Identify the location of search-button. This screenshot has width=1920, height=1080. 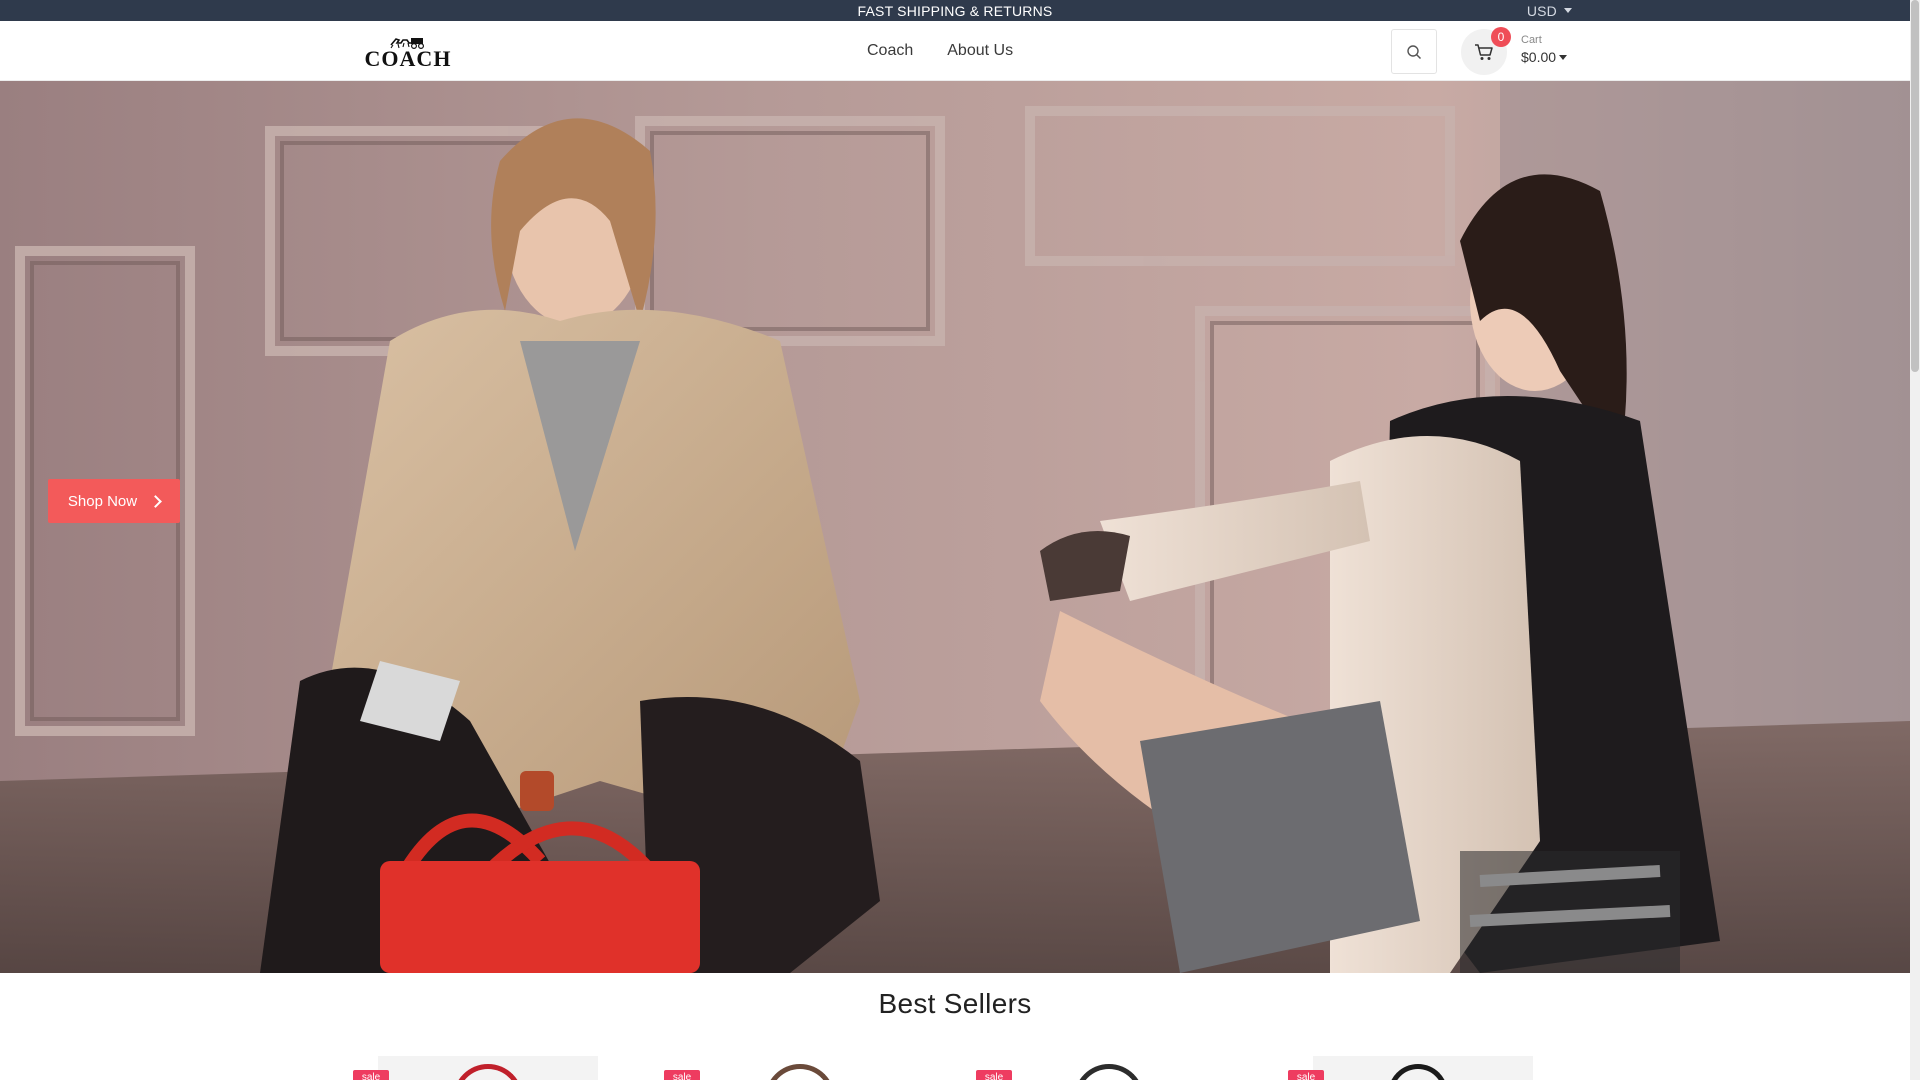
(1414, 51).